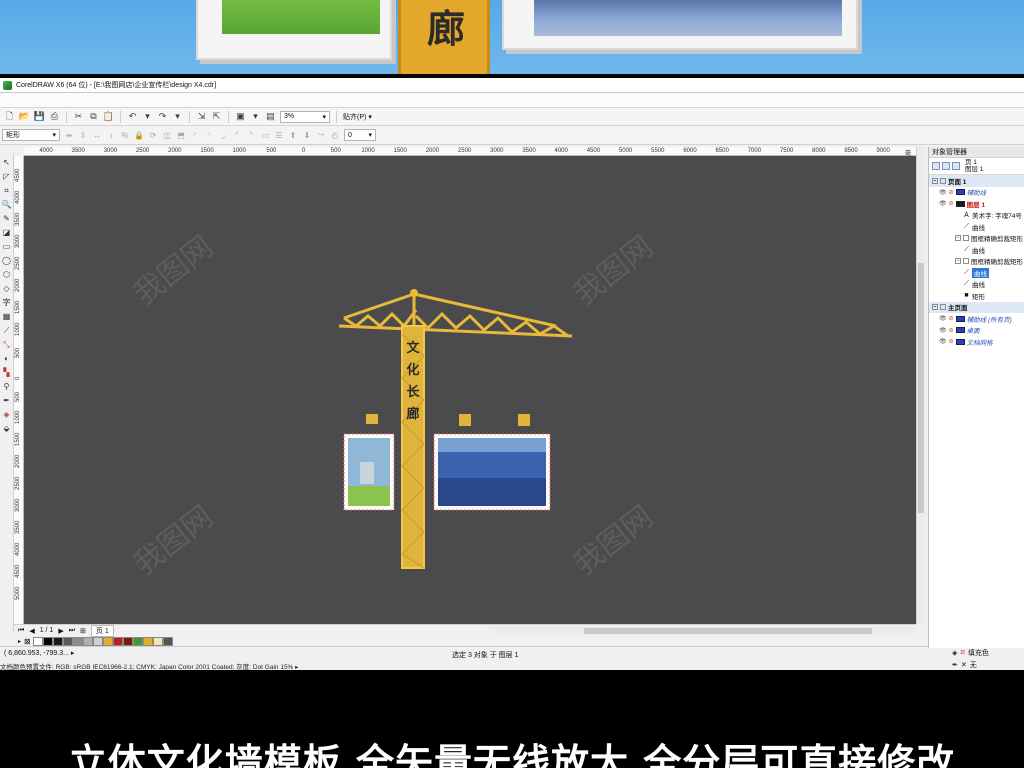 The height and width of the screenshot is (768, 1024). What do you see at coordinates (19, 641) in the screenshot?
I see `palette-scroll-icon: ▸` at bounding box center [19, 641].